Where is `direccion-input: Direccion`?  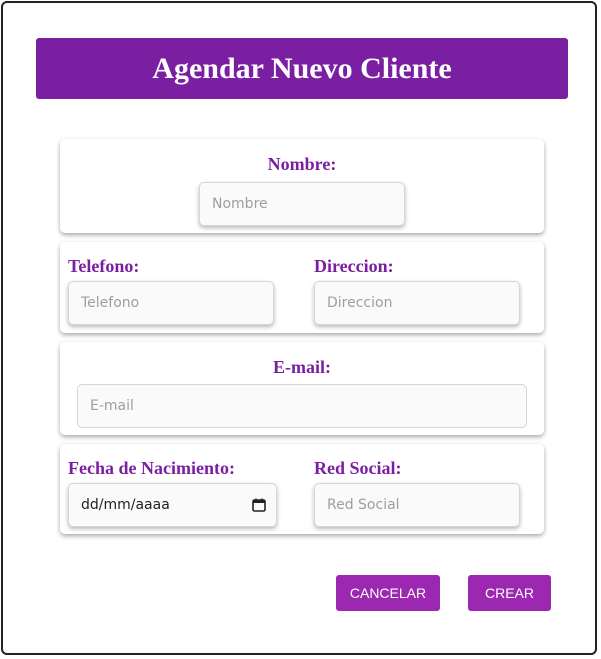 direccion-input: Direccion is located at coordinates (417, 303).